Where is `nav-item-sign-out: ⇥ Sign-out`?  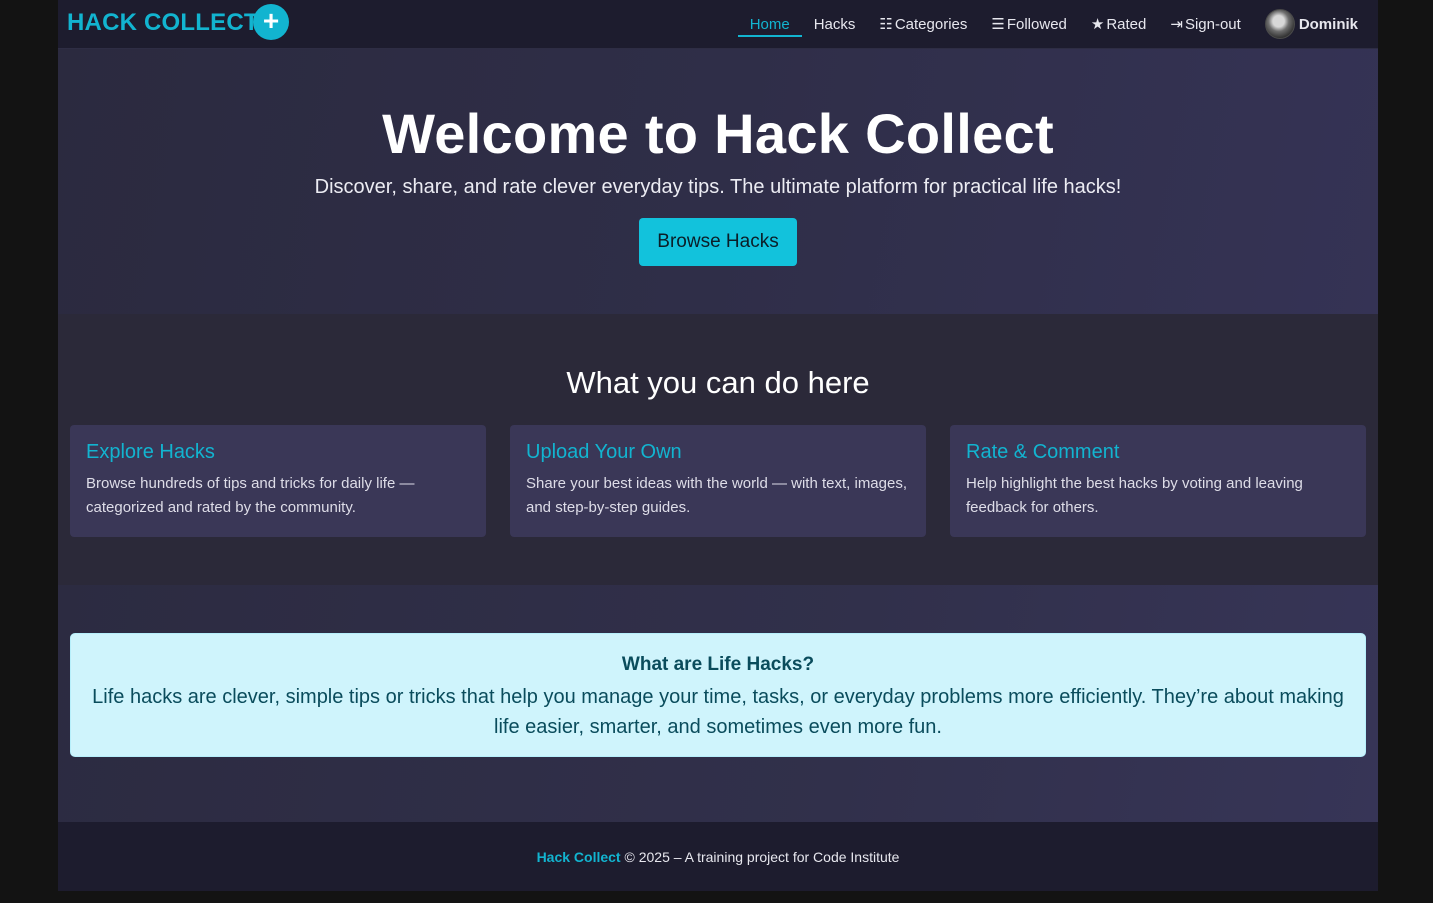
nav-item-sign-out: ⇥ Sign-out is located at coordinates (1205, 24).